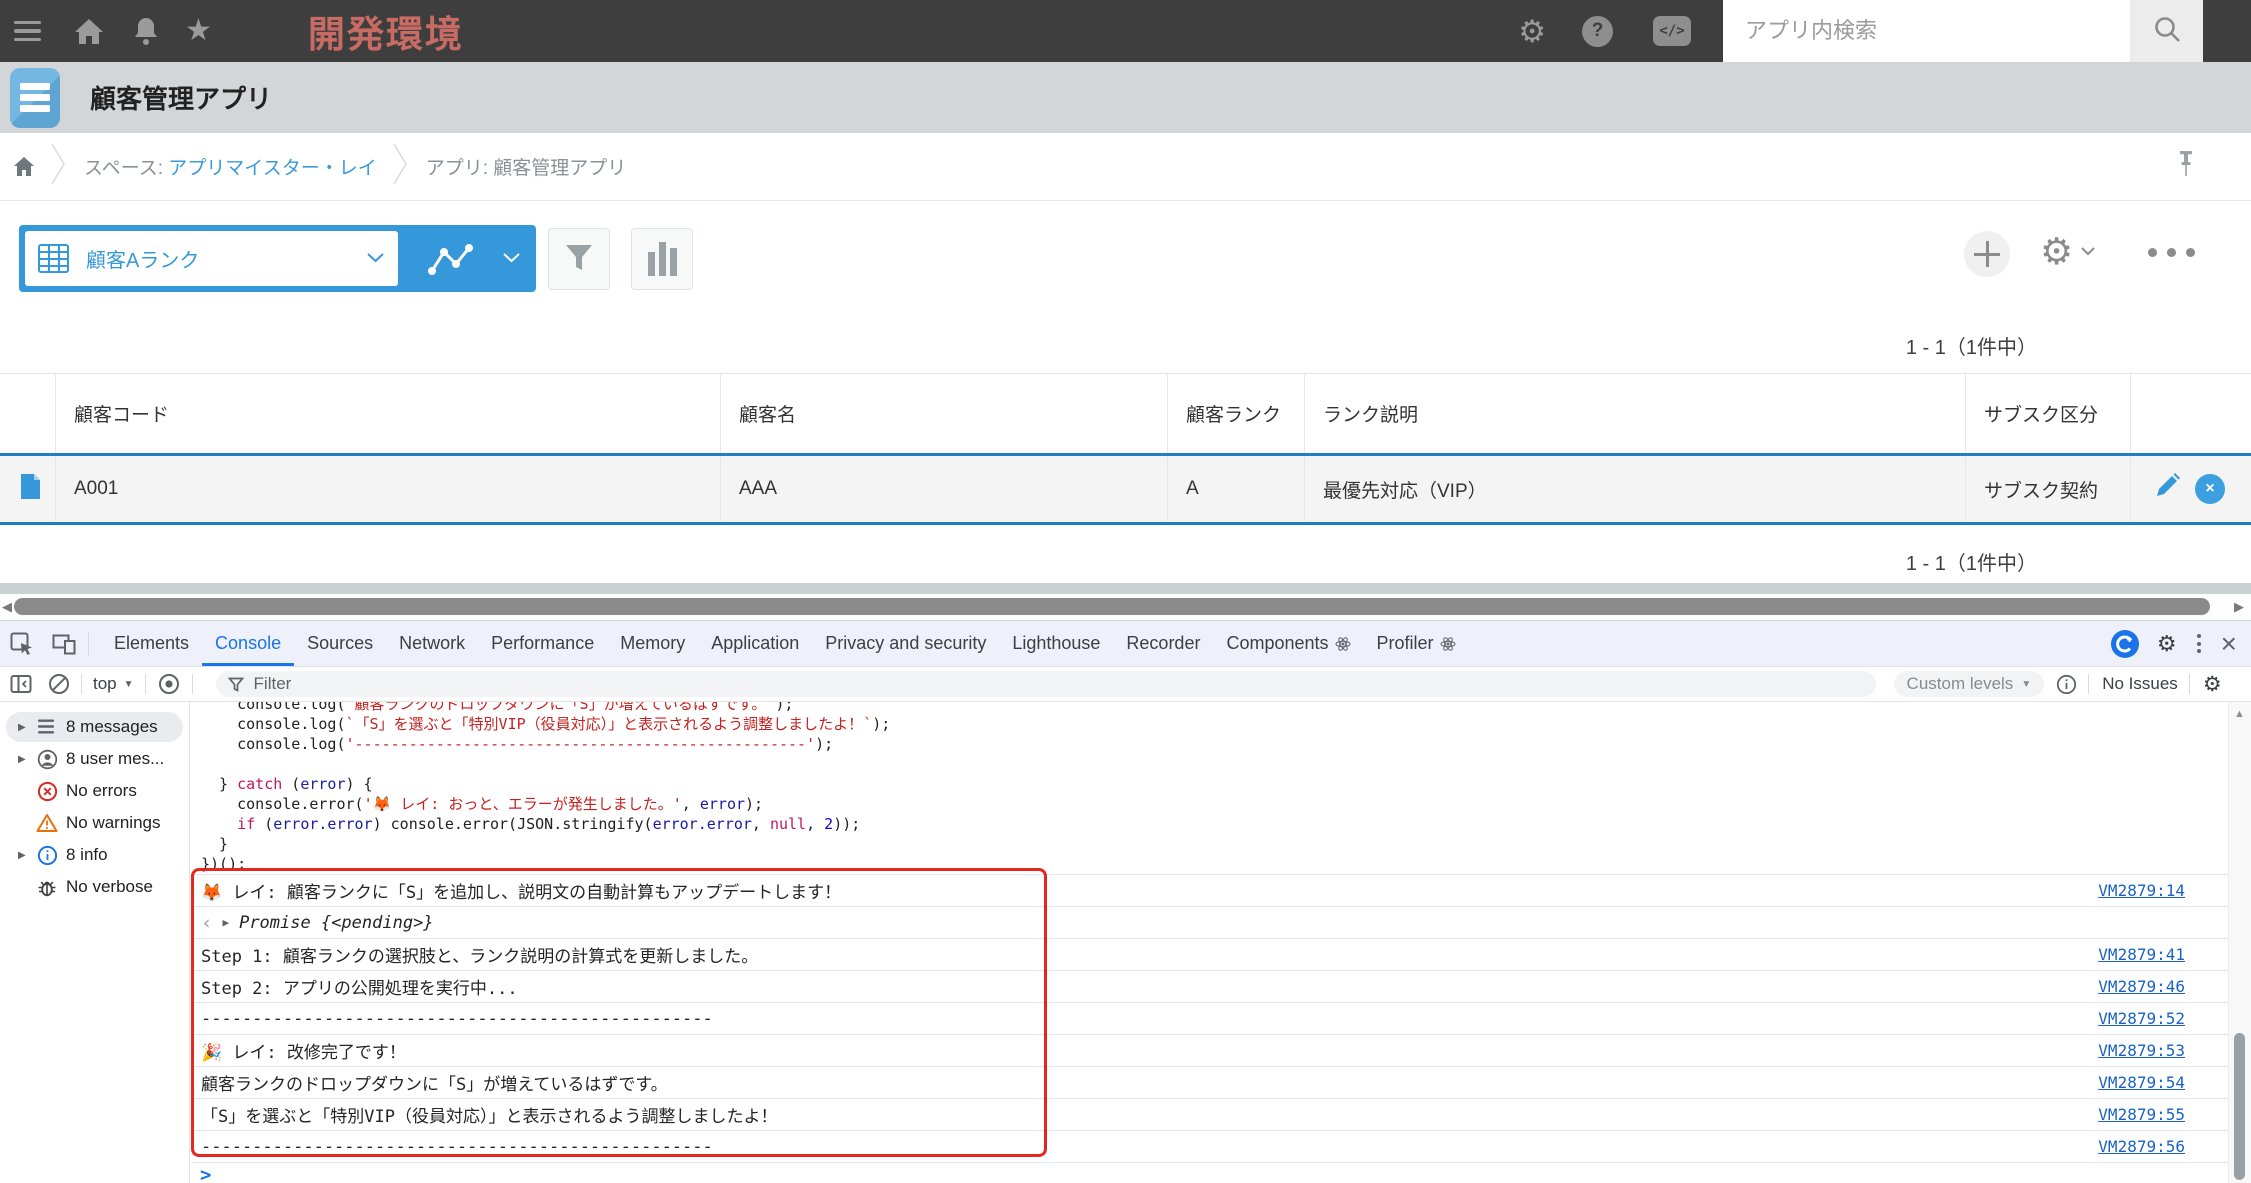  What do you see at coordinates (2141, 1050) in the screenshot?
I see `console-source-link: VM2879:53` at bounding box center [2141, 1050].